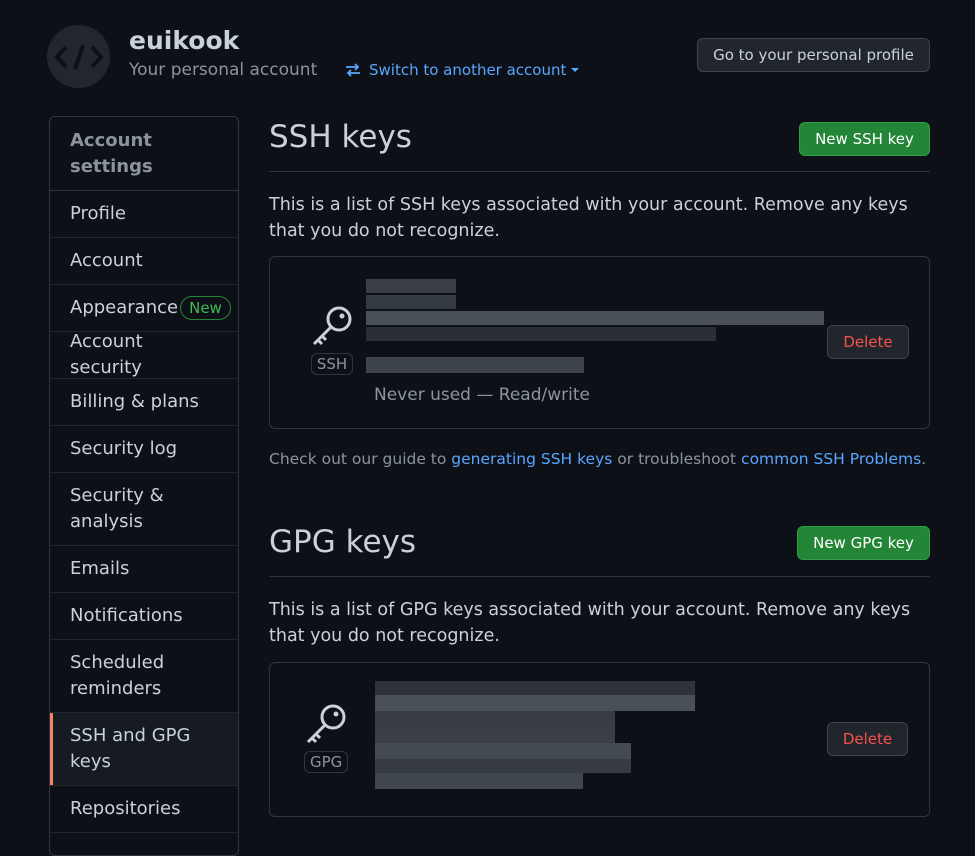 This screenshot has width=975, height=856. I want to click on sidebar-item-label: Notifications, so click(126, 615).